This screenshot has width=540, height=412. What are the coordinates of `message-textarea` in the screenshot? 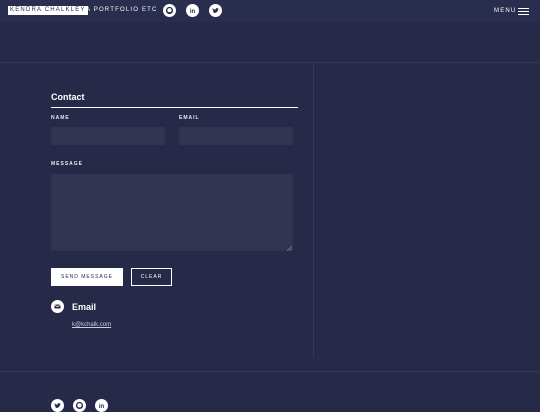 It's located at (172, 212).